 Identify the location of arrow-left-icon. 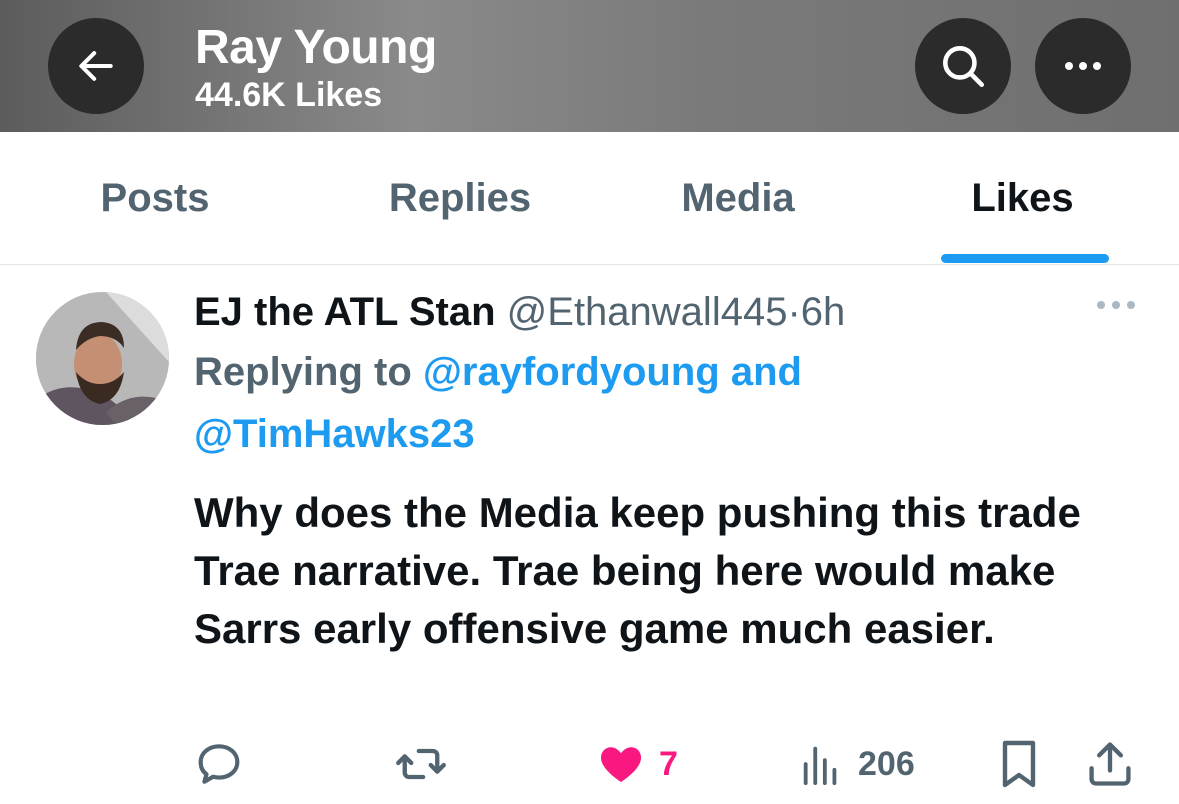
(96, 66).